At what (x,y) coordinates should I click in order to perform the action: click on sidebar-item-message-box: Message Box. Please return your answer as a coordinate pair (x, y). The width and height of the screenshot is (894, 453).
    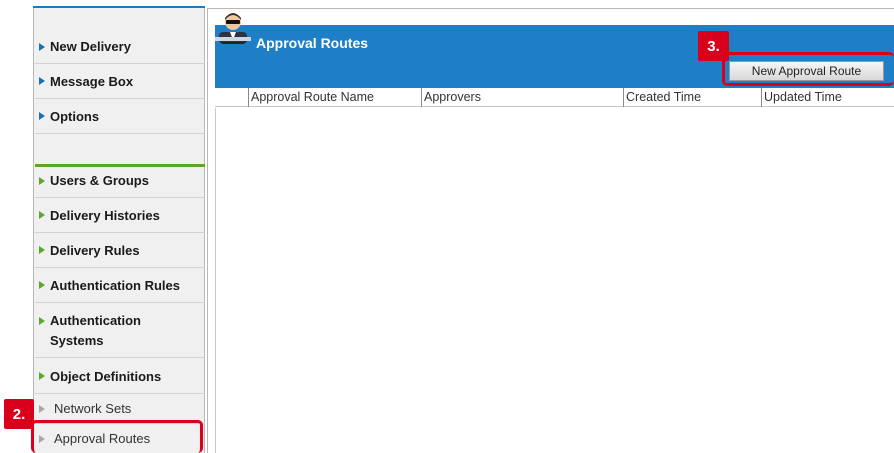
    Looking at the image, I should click on (120, 81).